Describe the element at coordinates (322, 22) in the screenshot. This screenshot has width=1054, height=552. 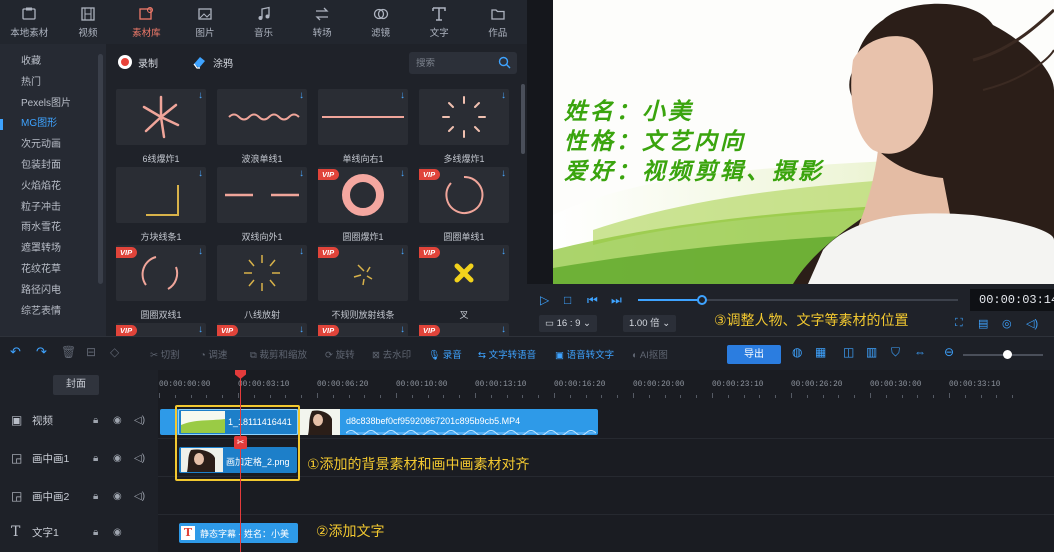
I see `nav-transition: 转场` at that location.